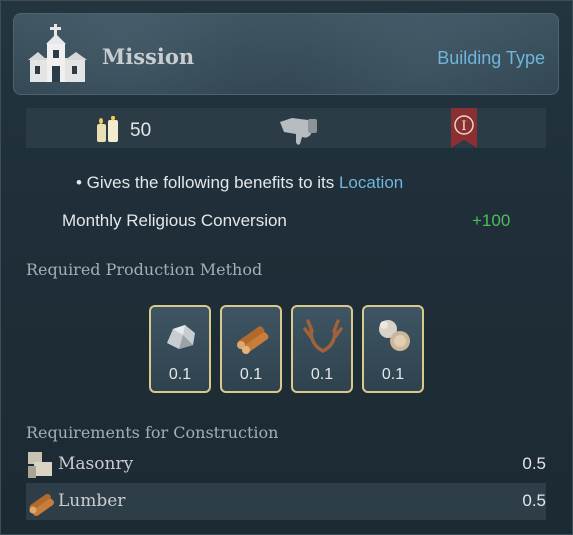 This screenshot has height=535, width=573. I want to click on construction-heading: Requirements for Construction, so click(152, 432).